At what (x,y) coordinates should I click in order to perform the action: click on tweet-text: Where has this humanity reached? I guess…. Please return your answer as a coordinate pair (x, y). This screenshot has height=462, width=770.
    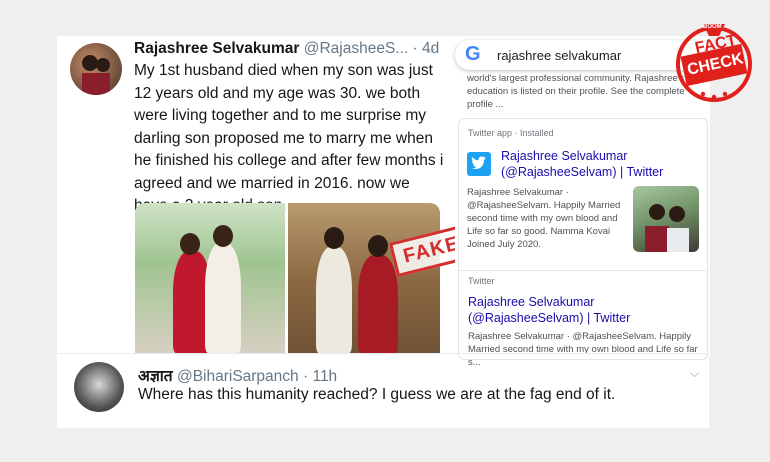
    Looking at the image, I should click on (377, 394).